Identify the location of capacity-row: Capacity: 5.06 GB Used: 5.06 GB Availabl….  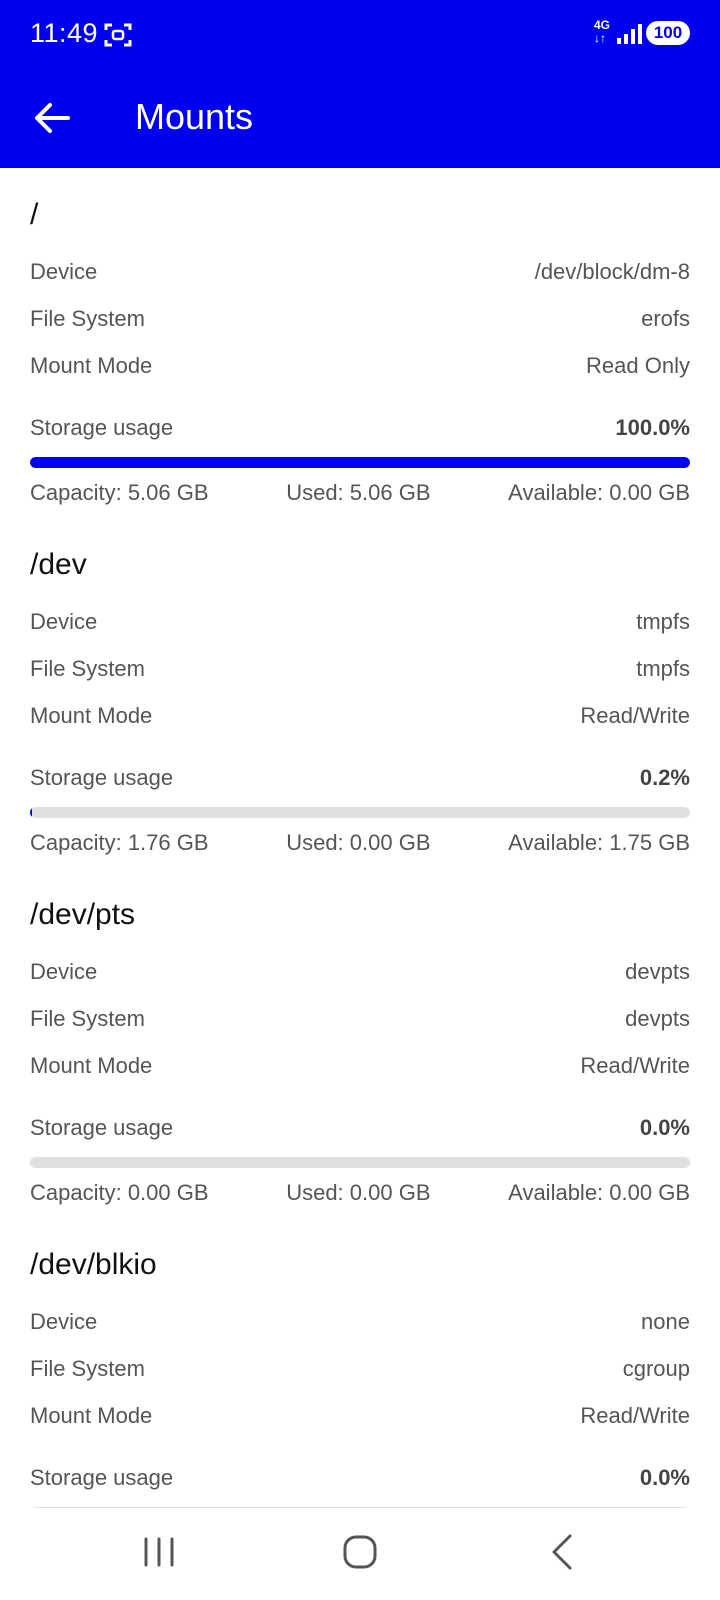
(360, 493).